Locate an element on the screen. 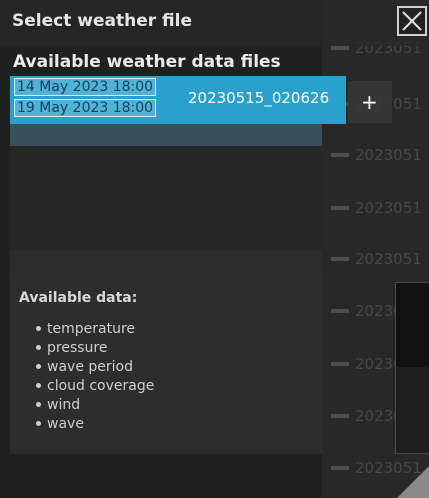  list-item: pressure is located at coordinates (95, 348).